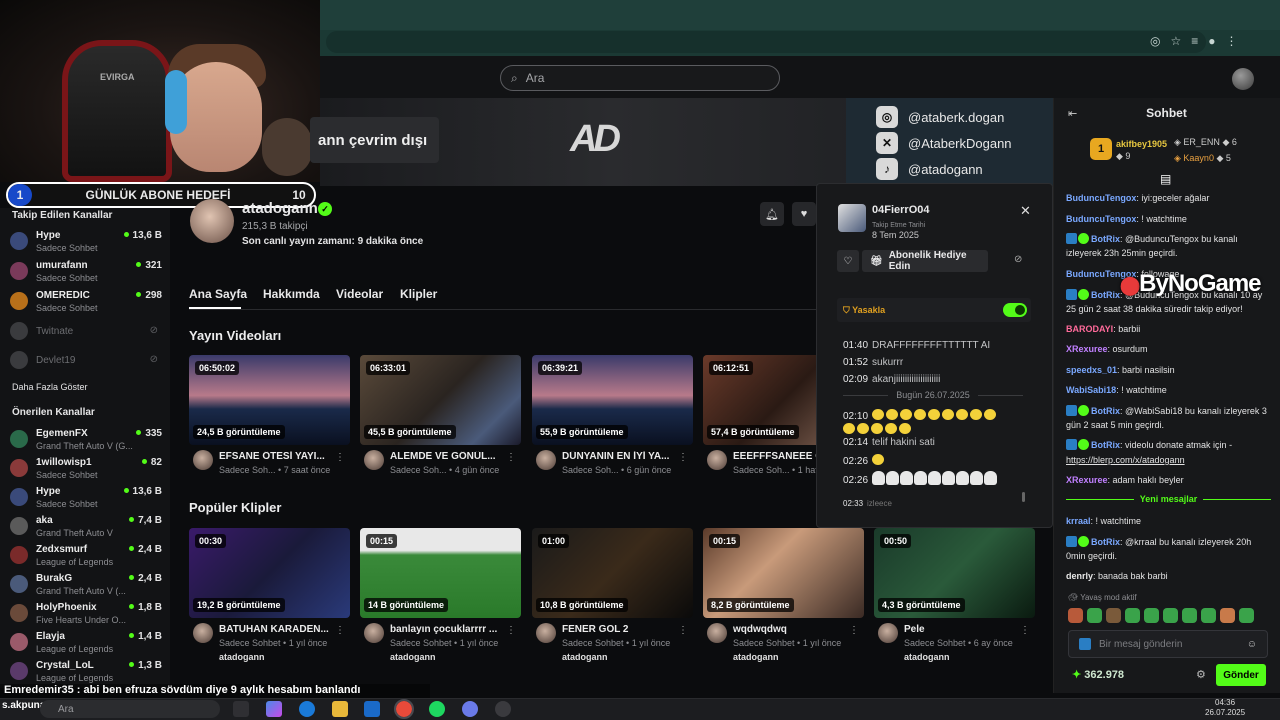 This screenshot has height=720, width=1280. Describe the element at coordinates (86, 470) in the screenshot. I see `sidebar-item-suggested: 1willowisp1 Sadece Sohbet 82` at that location.